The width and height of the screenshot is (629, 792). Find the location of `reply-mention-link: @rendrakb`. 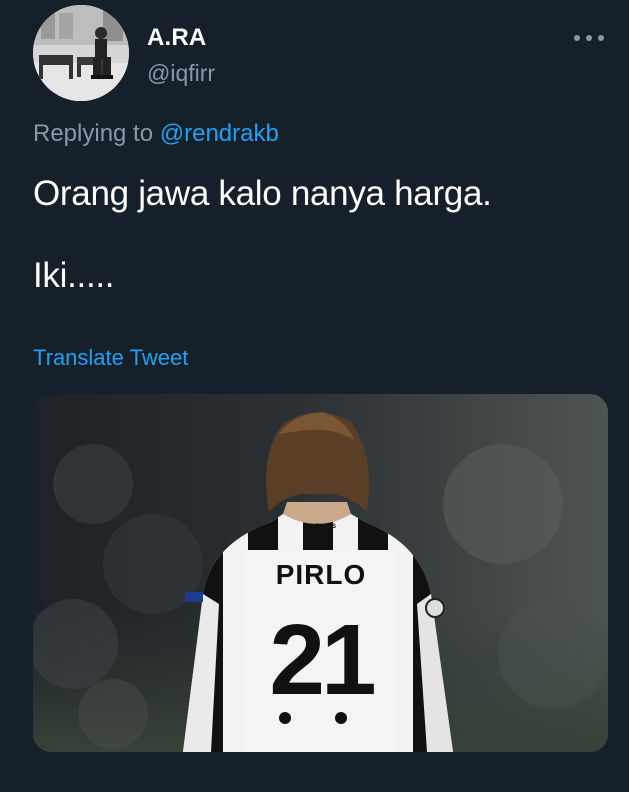

reply-mention-link: @rendrakb is located at coordinates (219, 133).